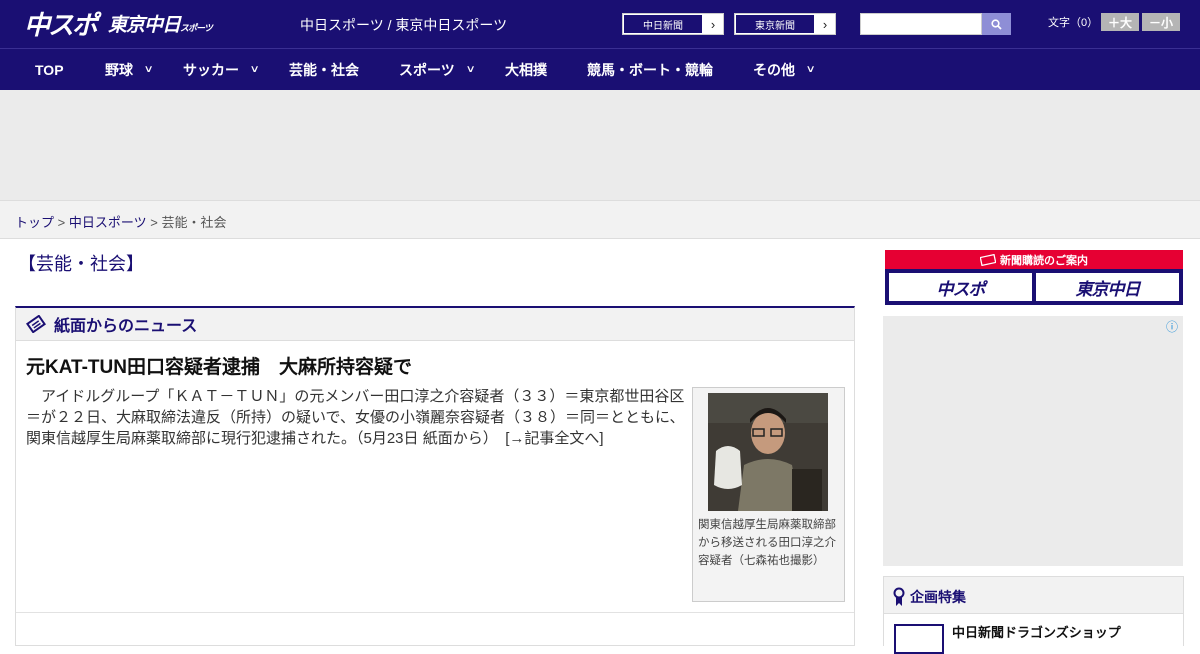  I want to click on logo-chuspo: 中スポ, so click(61, 23).